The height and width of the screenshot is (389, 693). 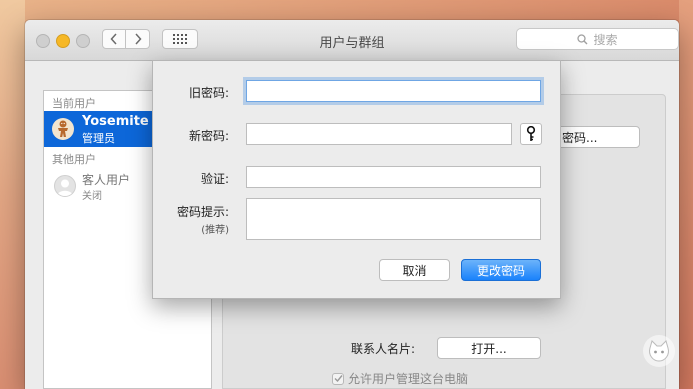 I want to click on allow-admin-label: 允许用户管理这台电脑, so click(x=408, y=379).